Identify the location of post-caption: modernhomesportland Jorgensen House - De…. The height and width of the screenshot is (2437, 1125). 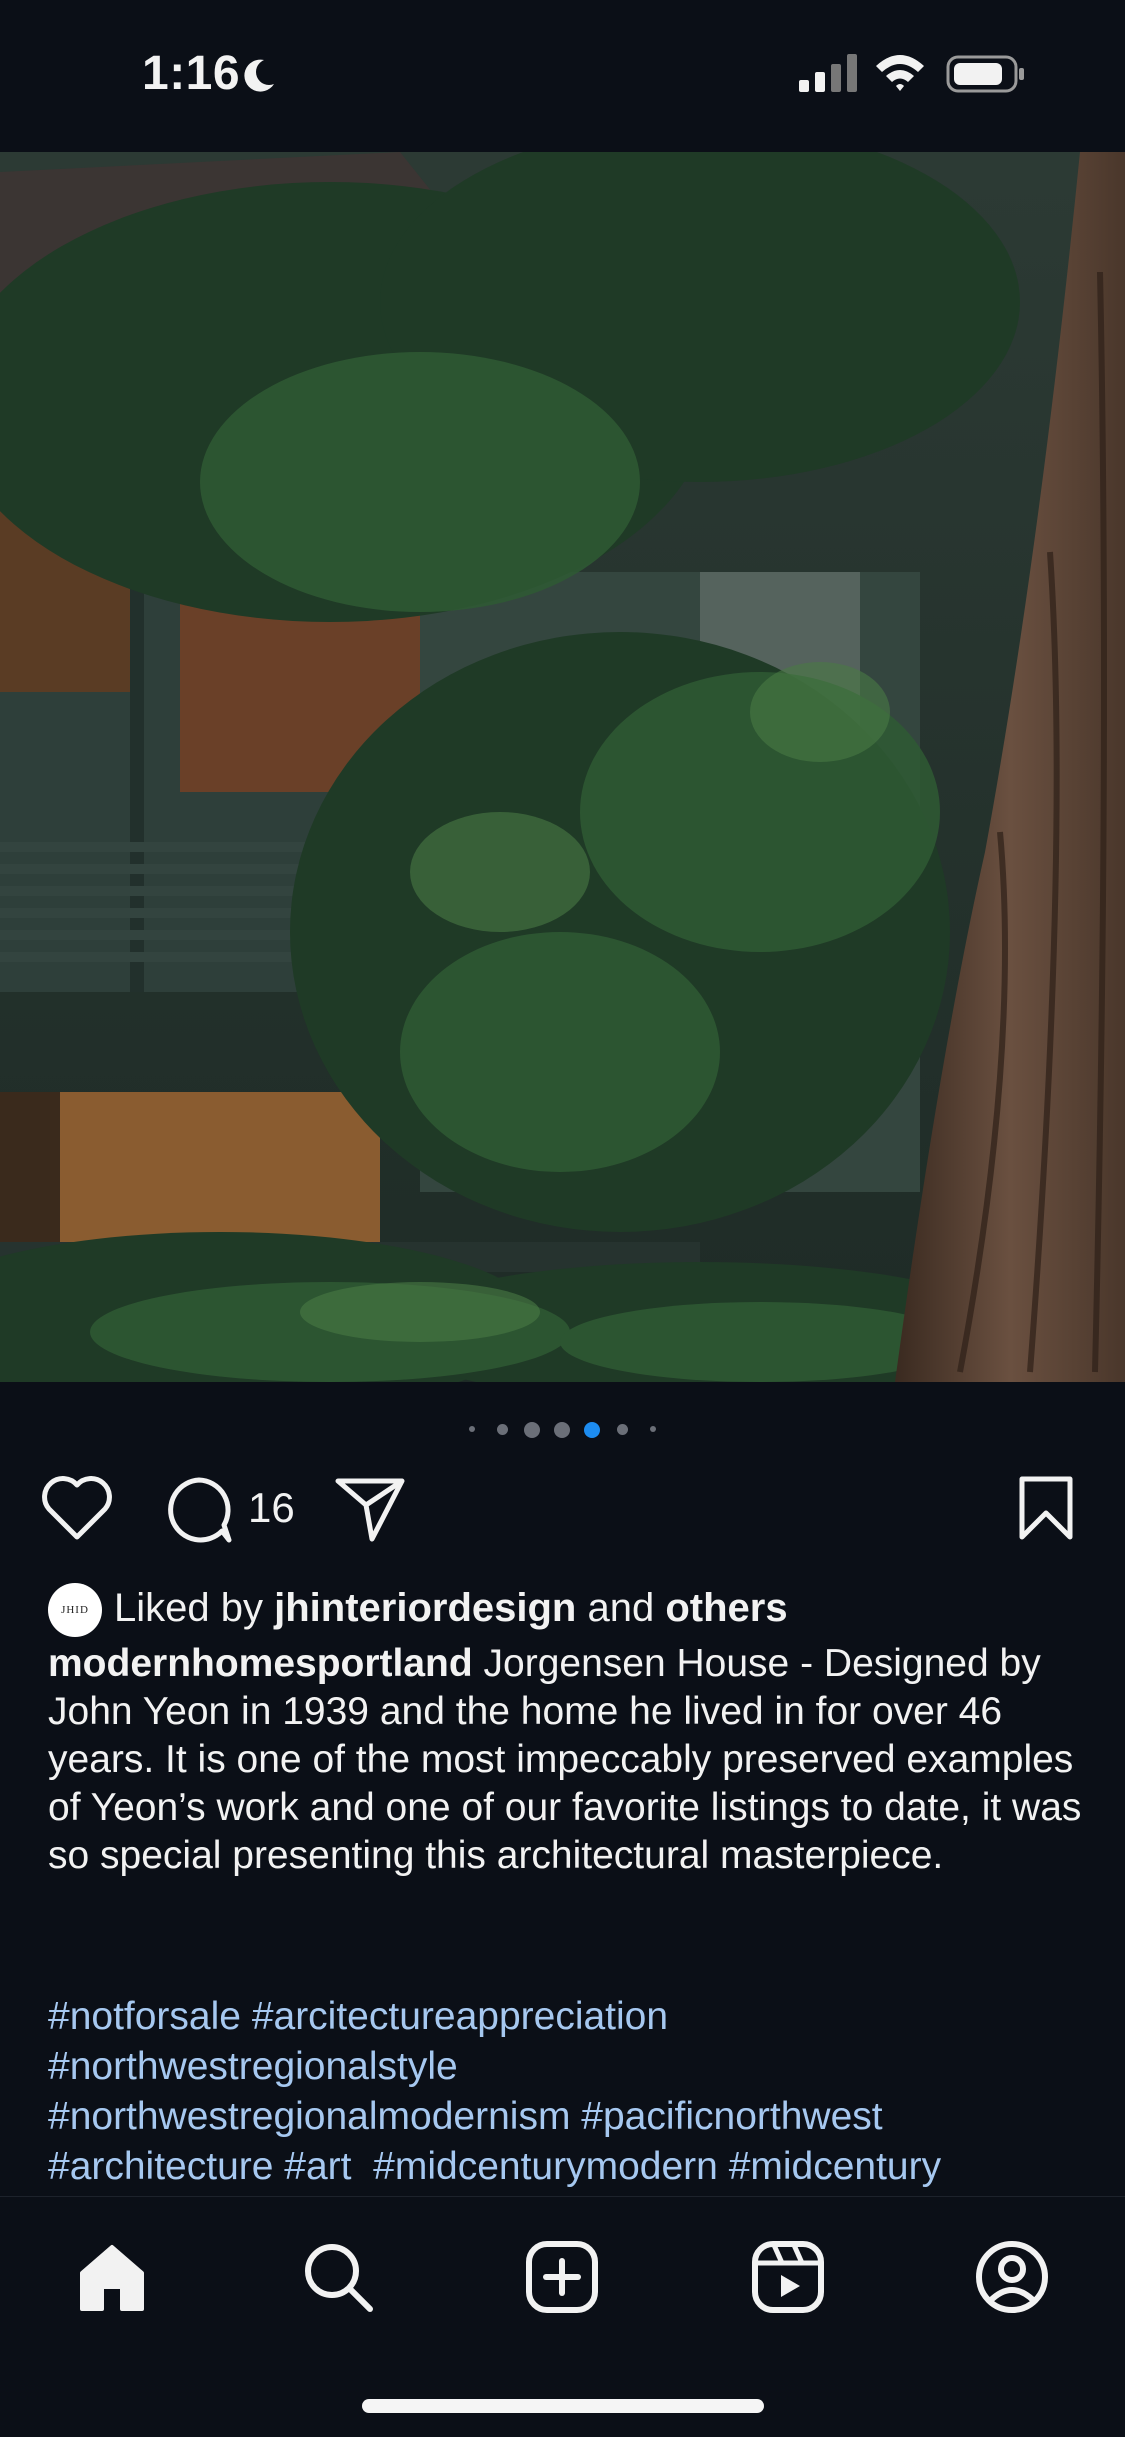
(568, 1760).